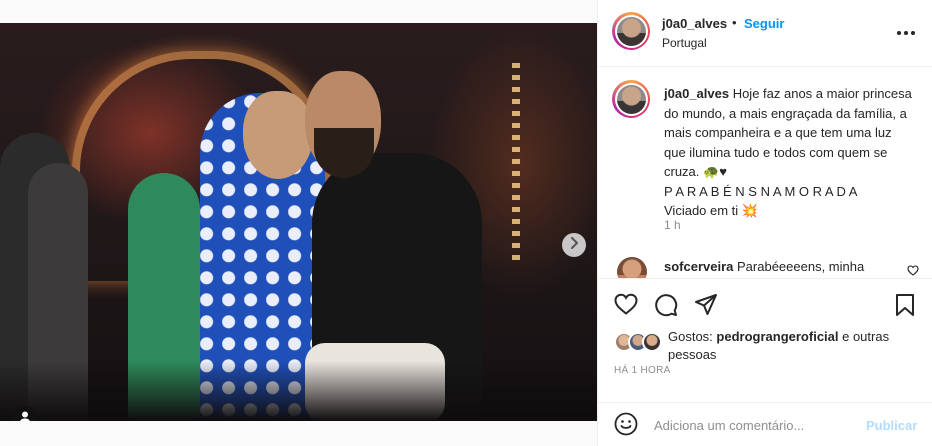 Image resolution: width=932 pixels, height=446 pixels. I want to click on likes-user: pedrograngeroficial, so click(777, 336).